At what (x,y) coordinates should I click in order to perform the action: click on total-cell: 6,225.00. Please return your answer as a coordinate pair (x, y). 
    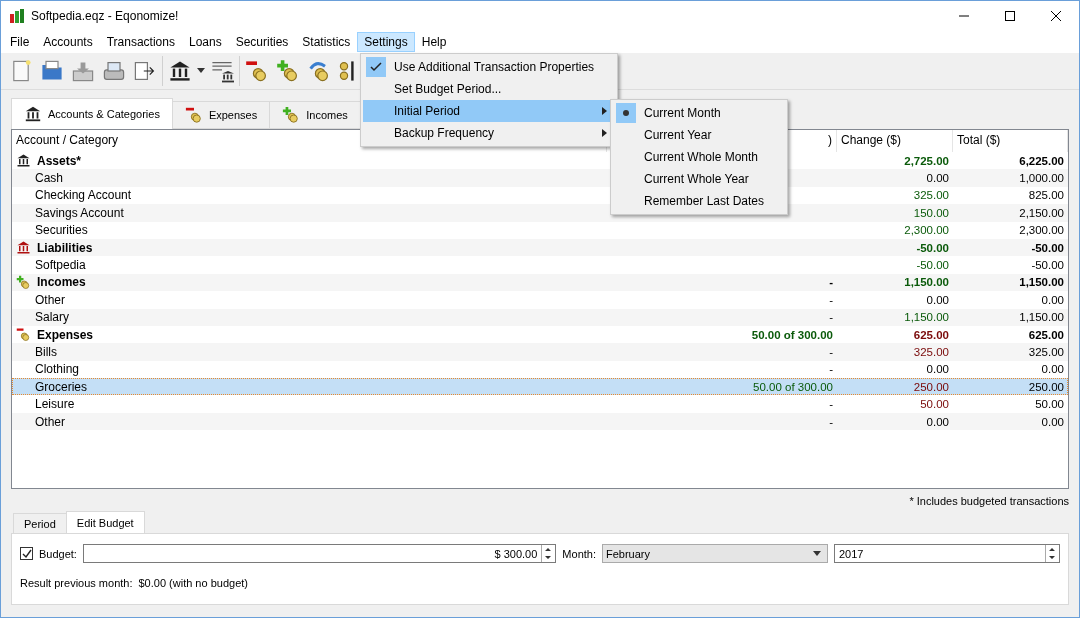
    Looking at the image, I should click on (1041, 160).